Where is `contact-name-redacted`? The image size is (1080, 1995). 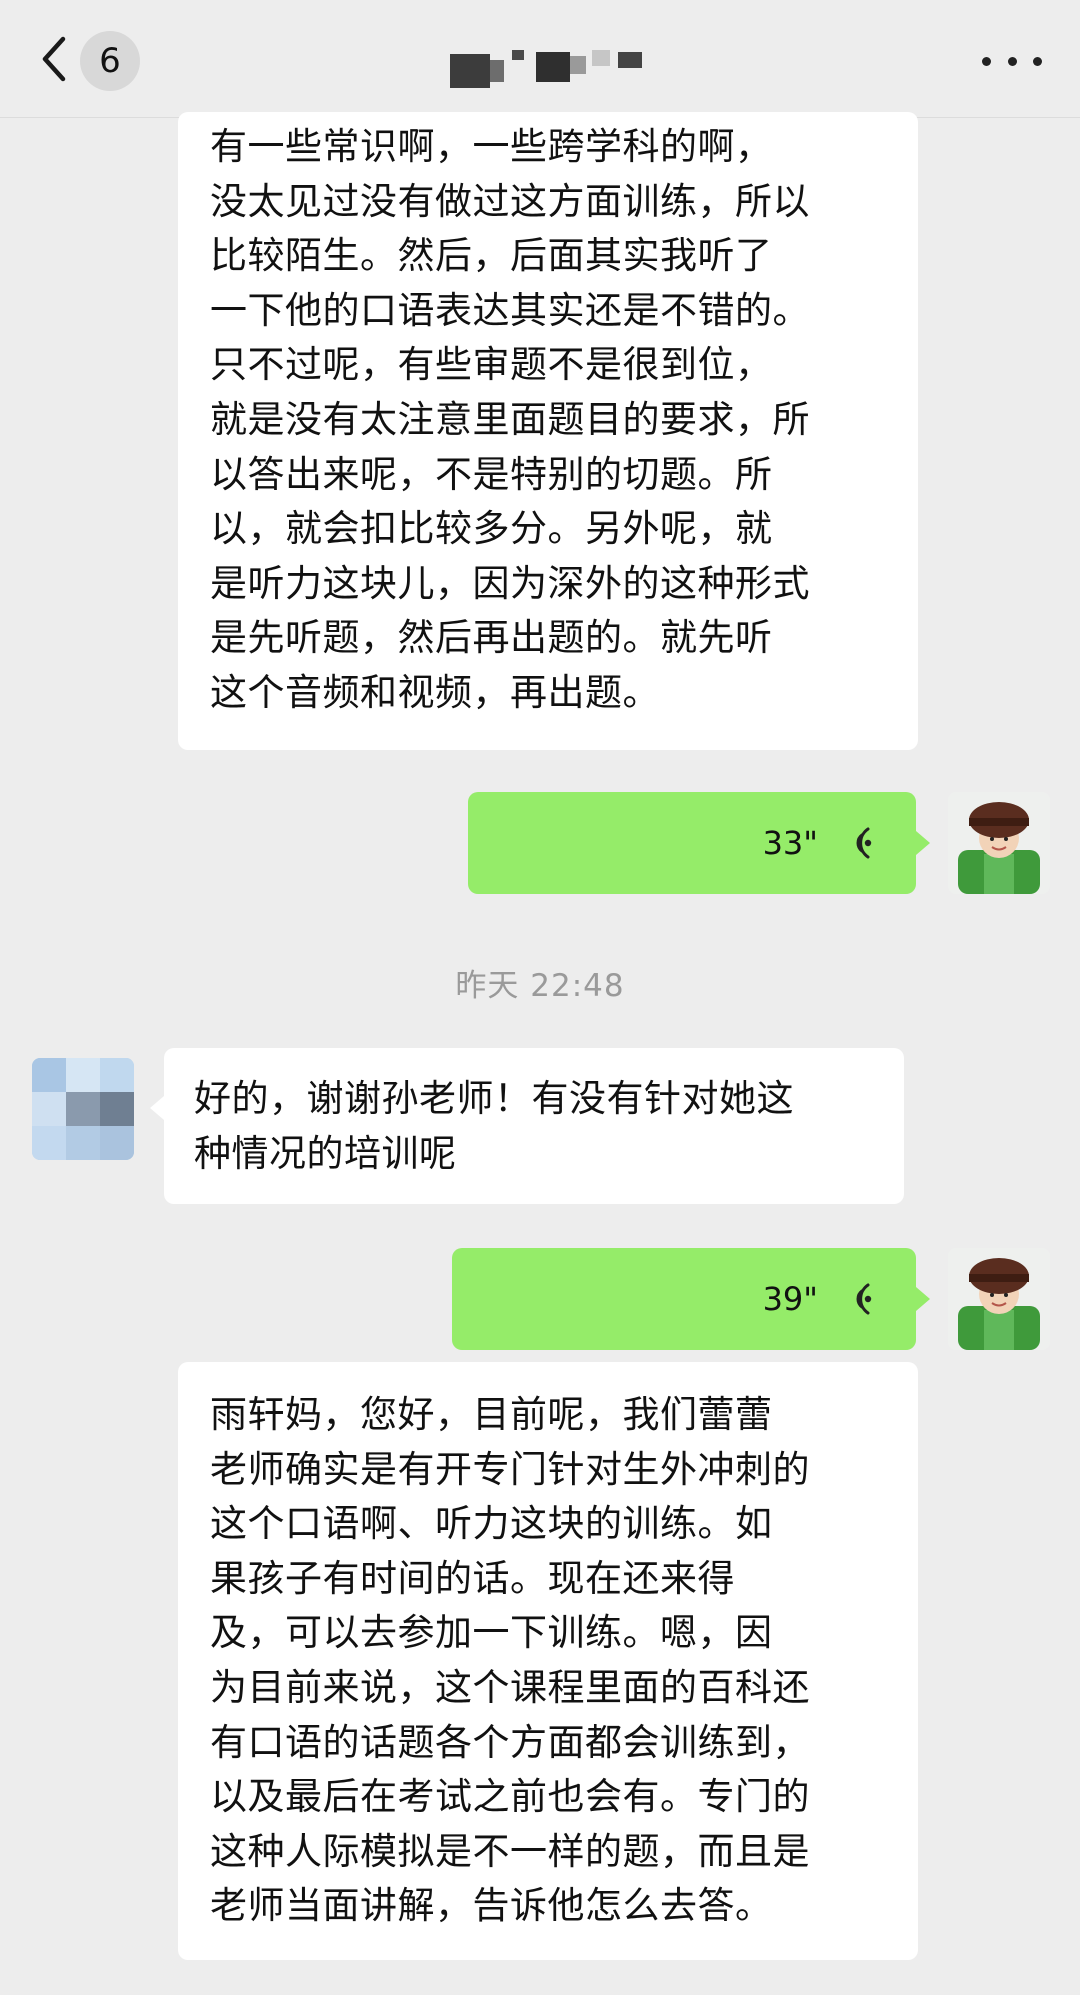 contact-name-redacted is located at coordinates (555, 69).